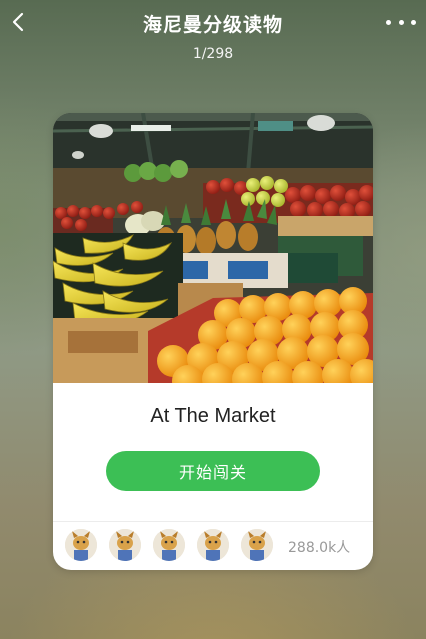 The image size is (426, 639). Describe the element at coordinates (319, 548) in the screenshot. I see `reader-count: 288.0k人` at that location.